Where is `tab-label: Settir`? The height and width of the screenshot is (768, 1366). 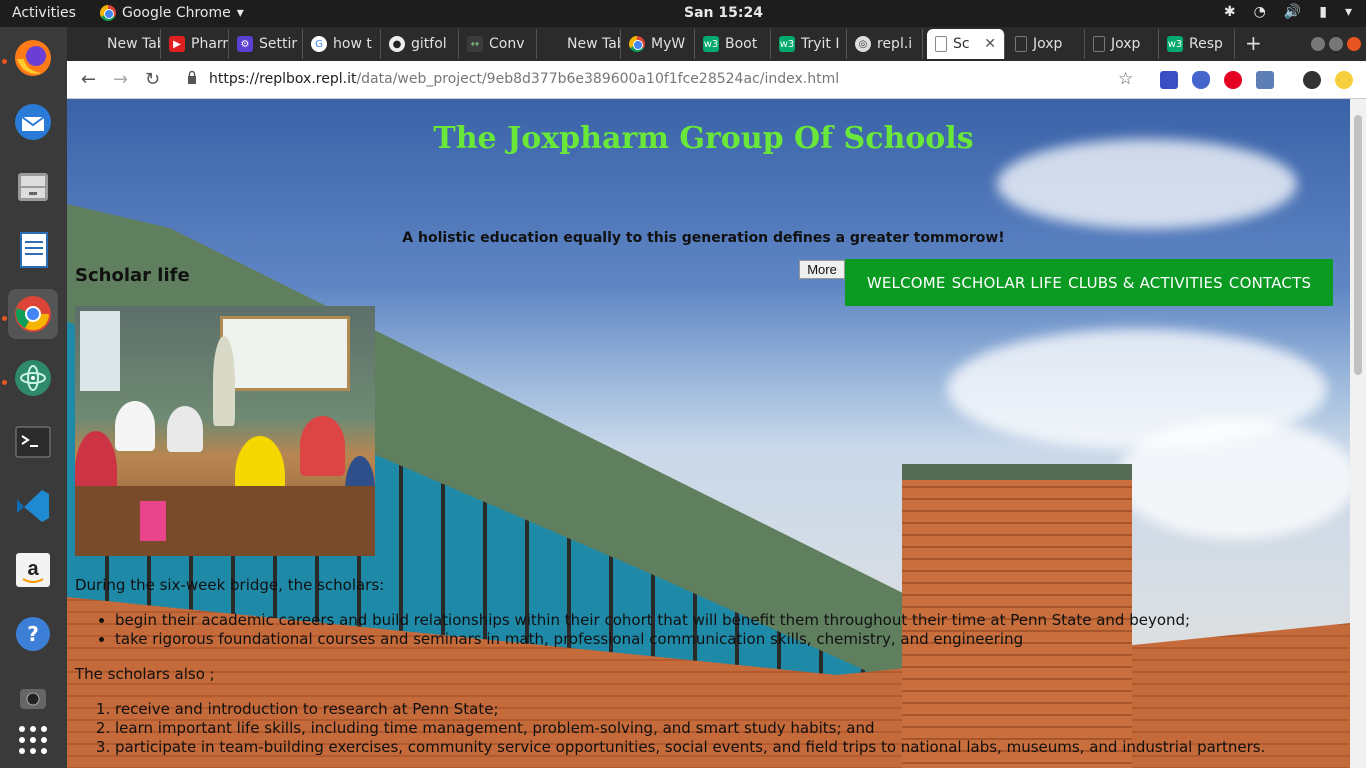
tab-label: Settir is located at coordinates (278, 44).